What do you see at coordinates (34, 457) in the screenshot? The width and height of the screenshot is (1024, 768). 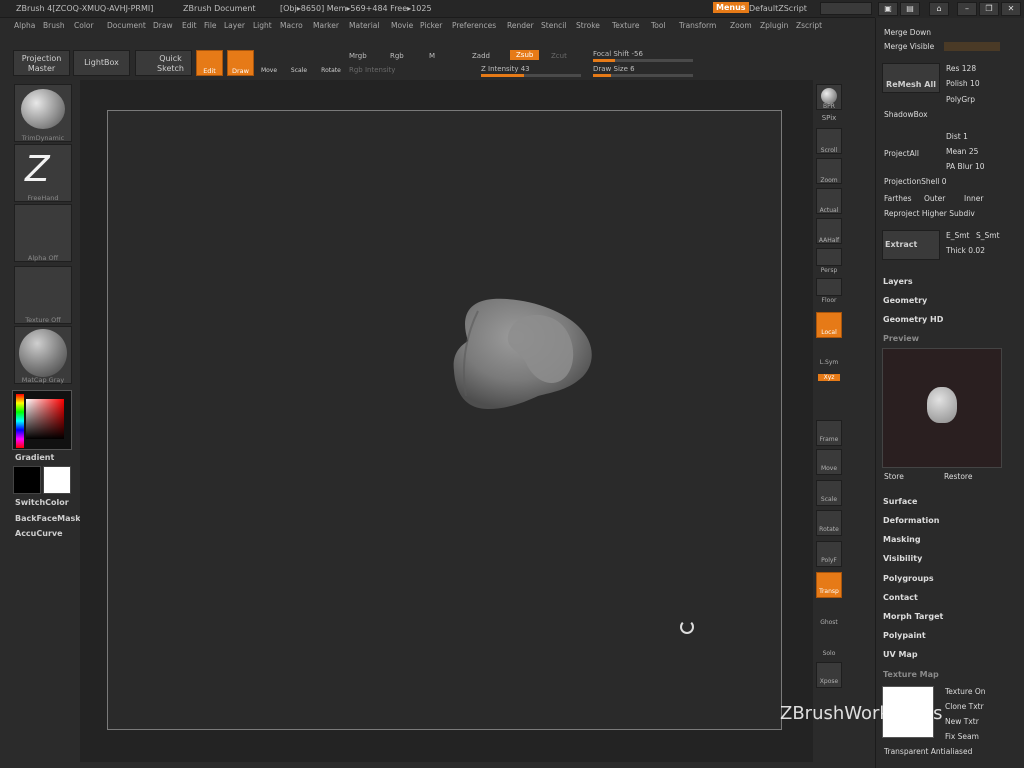 I see `gradient-toggle: Gradient` at bounding box center [34, 457].